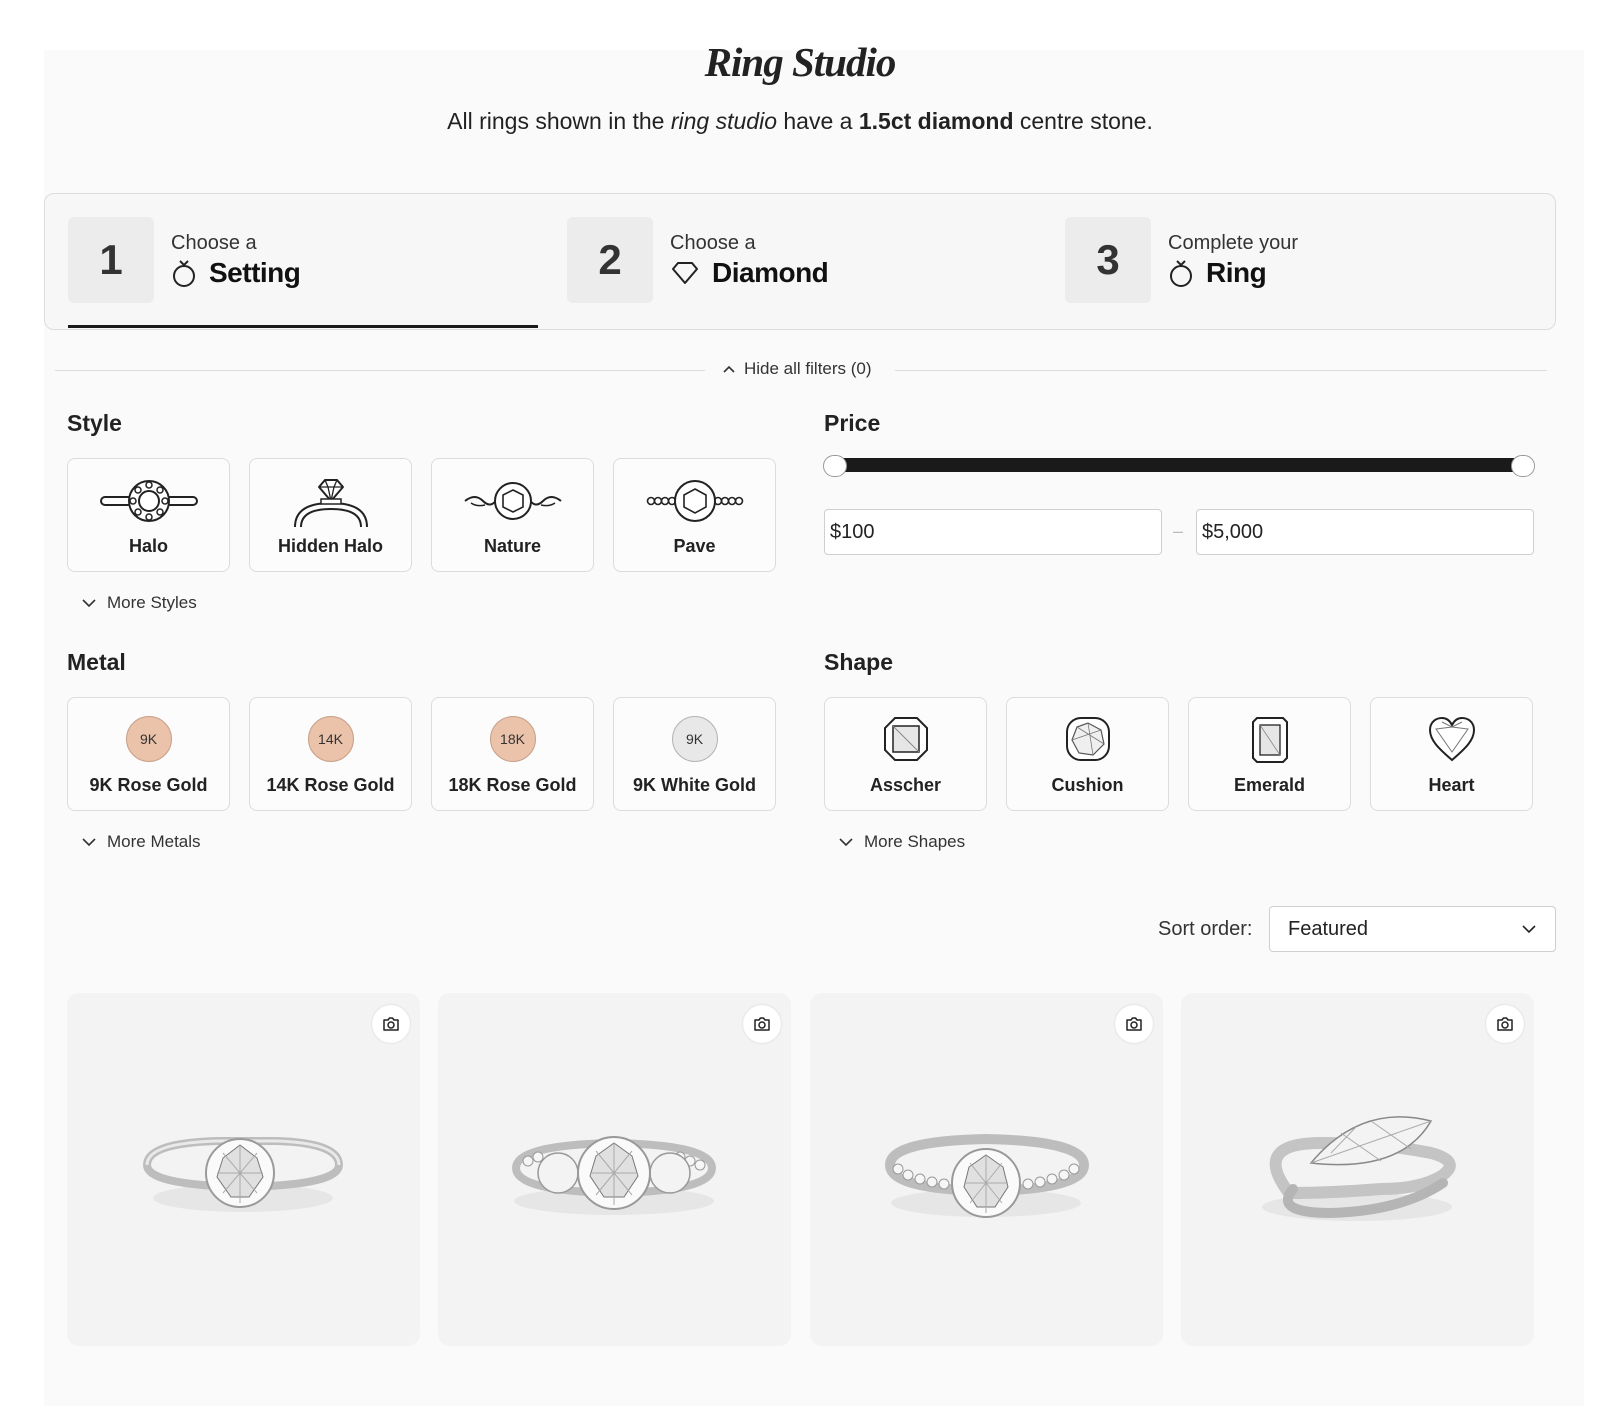  I want to click on style-option-label: Hidden Halo, so click(330, 546).